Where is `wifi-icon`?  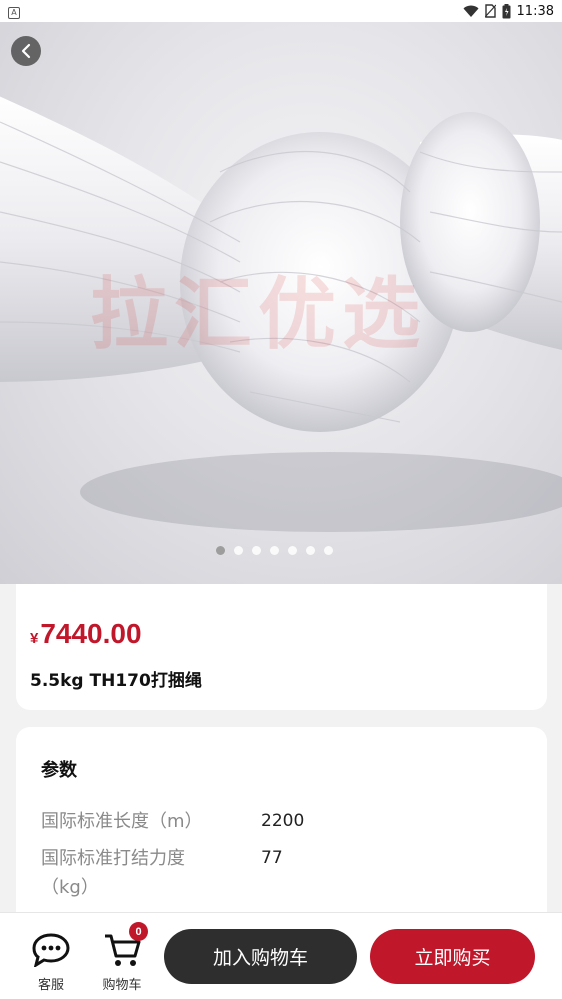 wifi-icon is located at coordinates (471, 11).